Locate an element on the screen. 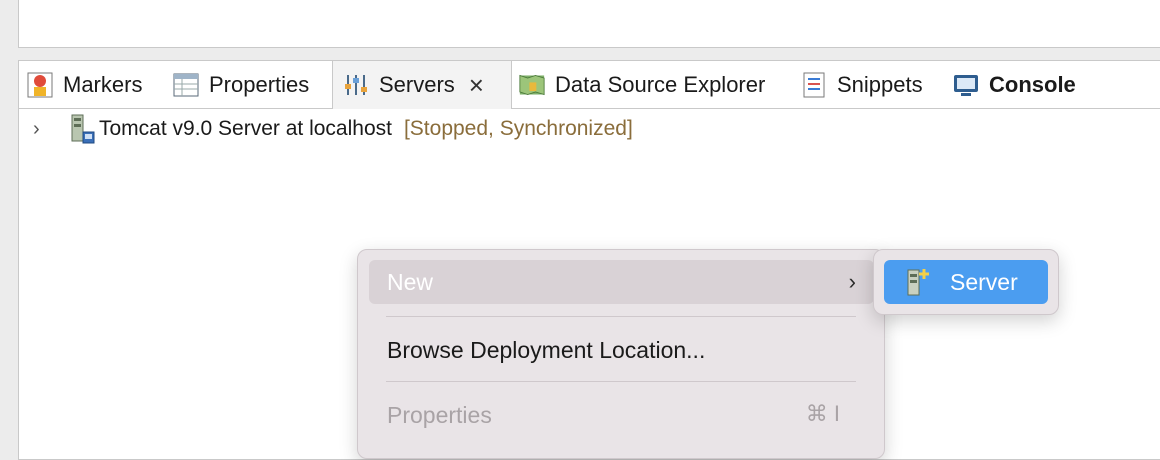 This screenshot has width=1160, height=460. tab-snippets: Snippets is located at coordinates (862, 85).